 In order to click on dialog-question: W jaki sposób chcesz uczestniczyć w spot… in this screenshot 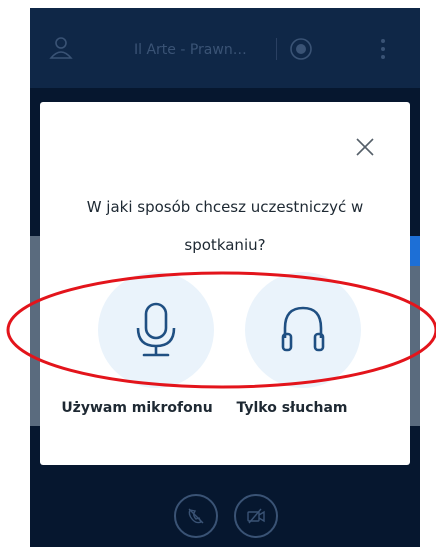, I will do `click(225, 226)`.